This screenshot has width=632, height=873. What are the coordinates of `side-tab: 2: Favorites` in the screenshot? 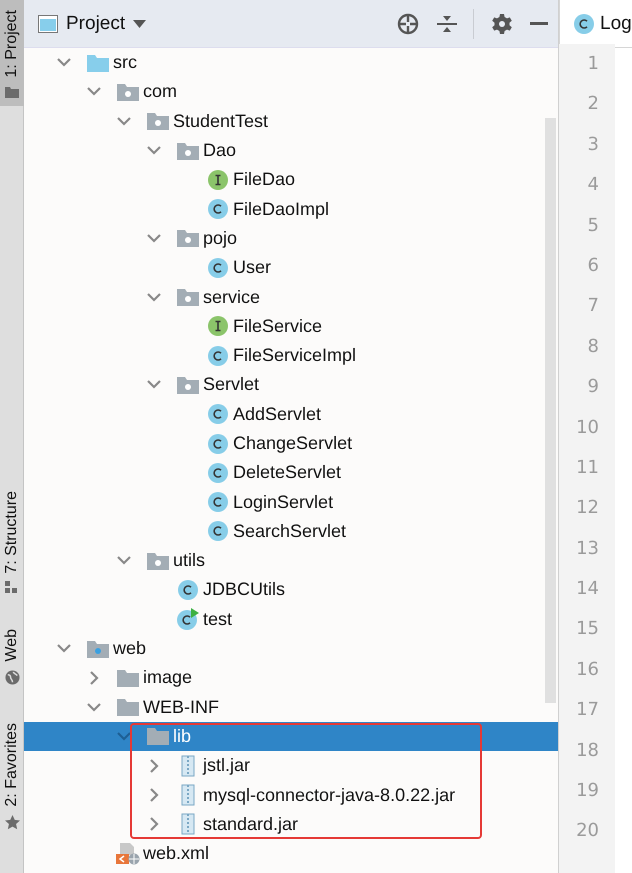 It's located at (12, 775).